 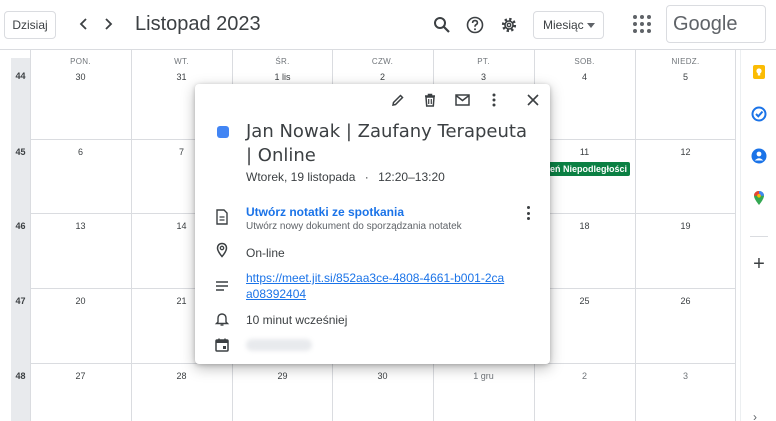 What do you see at coordinates (685, 301) in the screenshot?
I see `day-number: 26` at bounding box center [685, 301].